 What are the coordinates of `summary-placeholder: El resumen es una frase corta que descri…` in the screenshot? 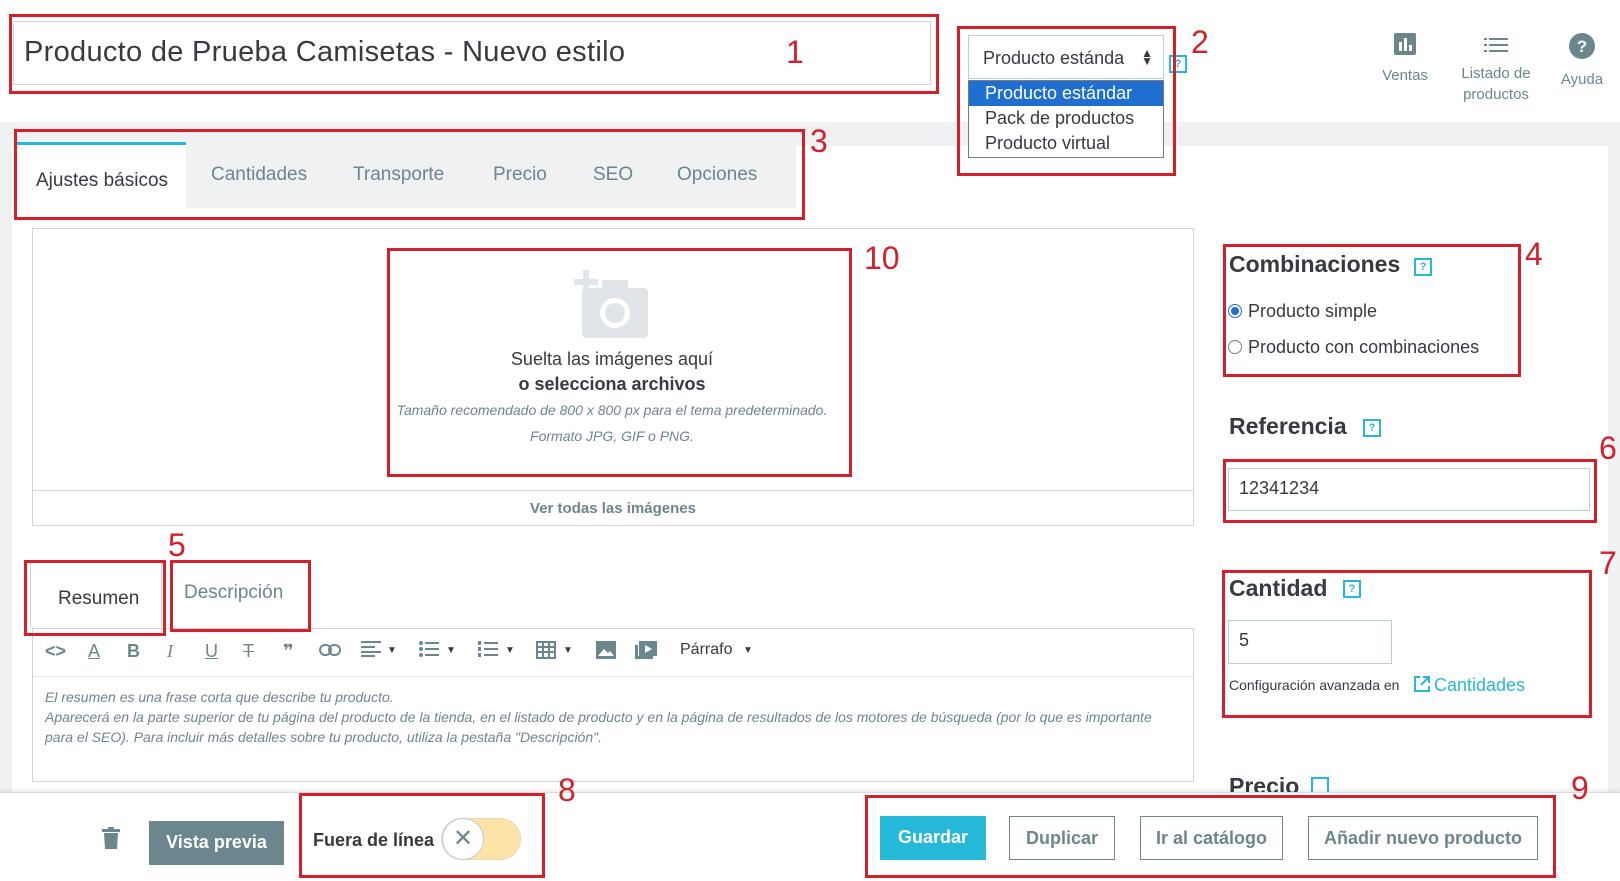 It's located at (610, 717).